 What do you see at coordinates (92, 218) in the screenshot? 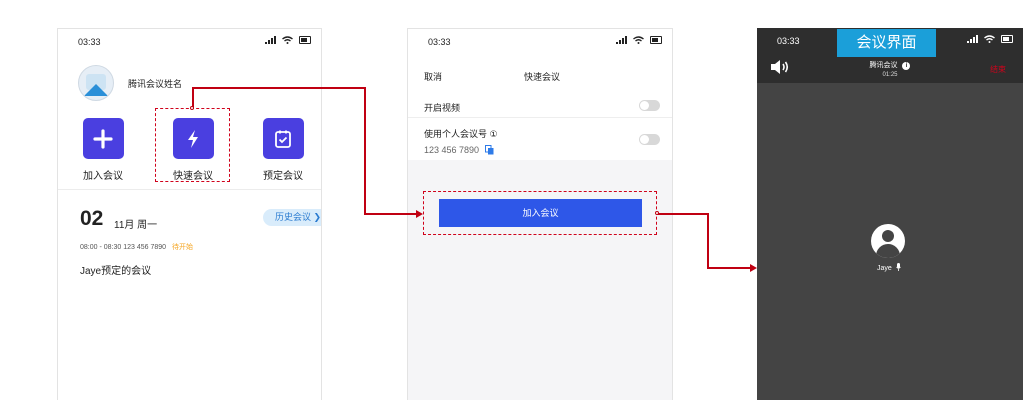
I see `date-day: 02` at bounding box center [92, 218].